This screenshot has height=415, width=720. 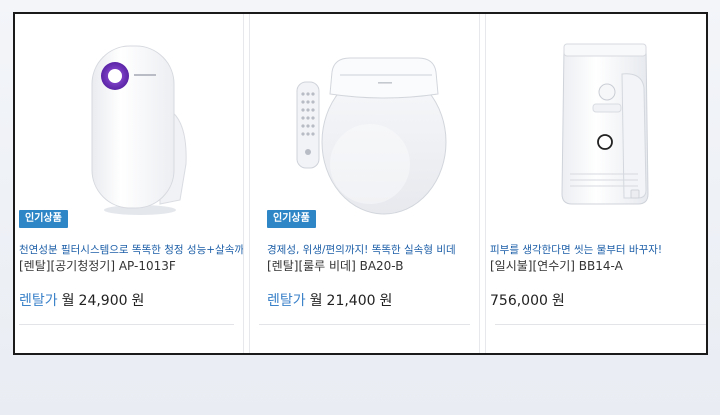 What do you see at coordinates (361, 250) in the screenshot?
I see `product-promo-text: 경제성, 위생/편의까지! 똑똑한 실속형 비데` at bounding box center [361, 250].